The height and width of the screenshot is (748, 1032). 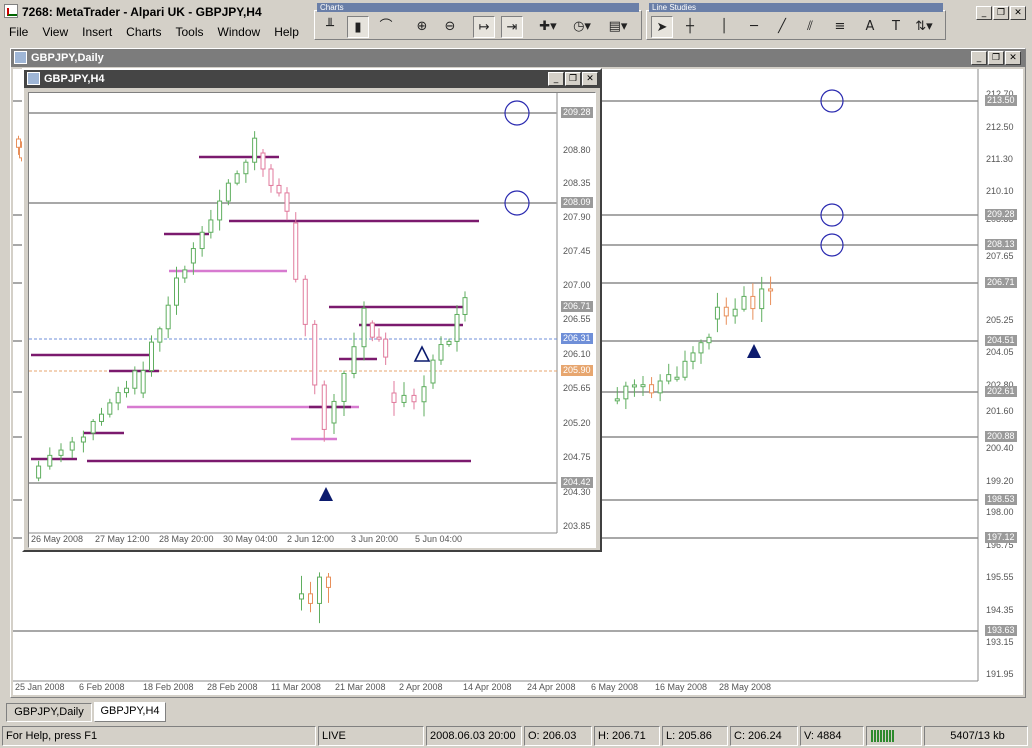 I want to click on chart-shift-icon: ⇥, so click(x=512, y=27).